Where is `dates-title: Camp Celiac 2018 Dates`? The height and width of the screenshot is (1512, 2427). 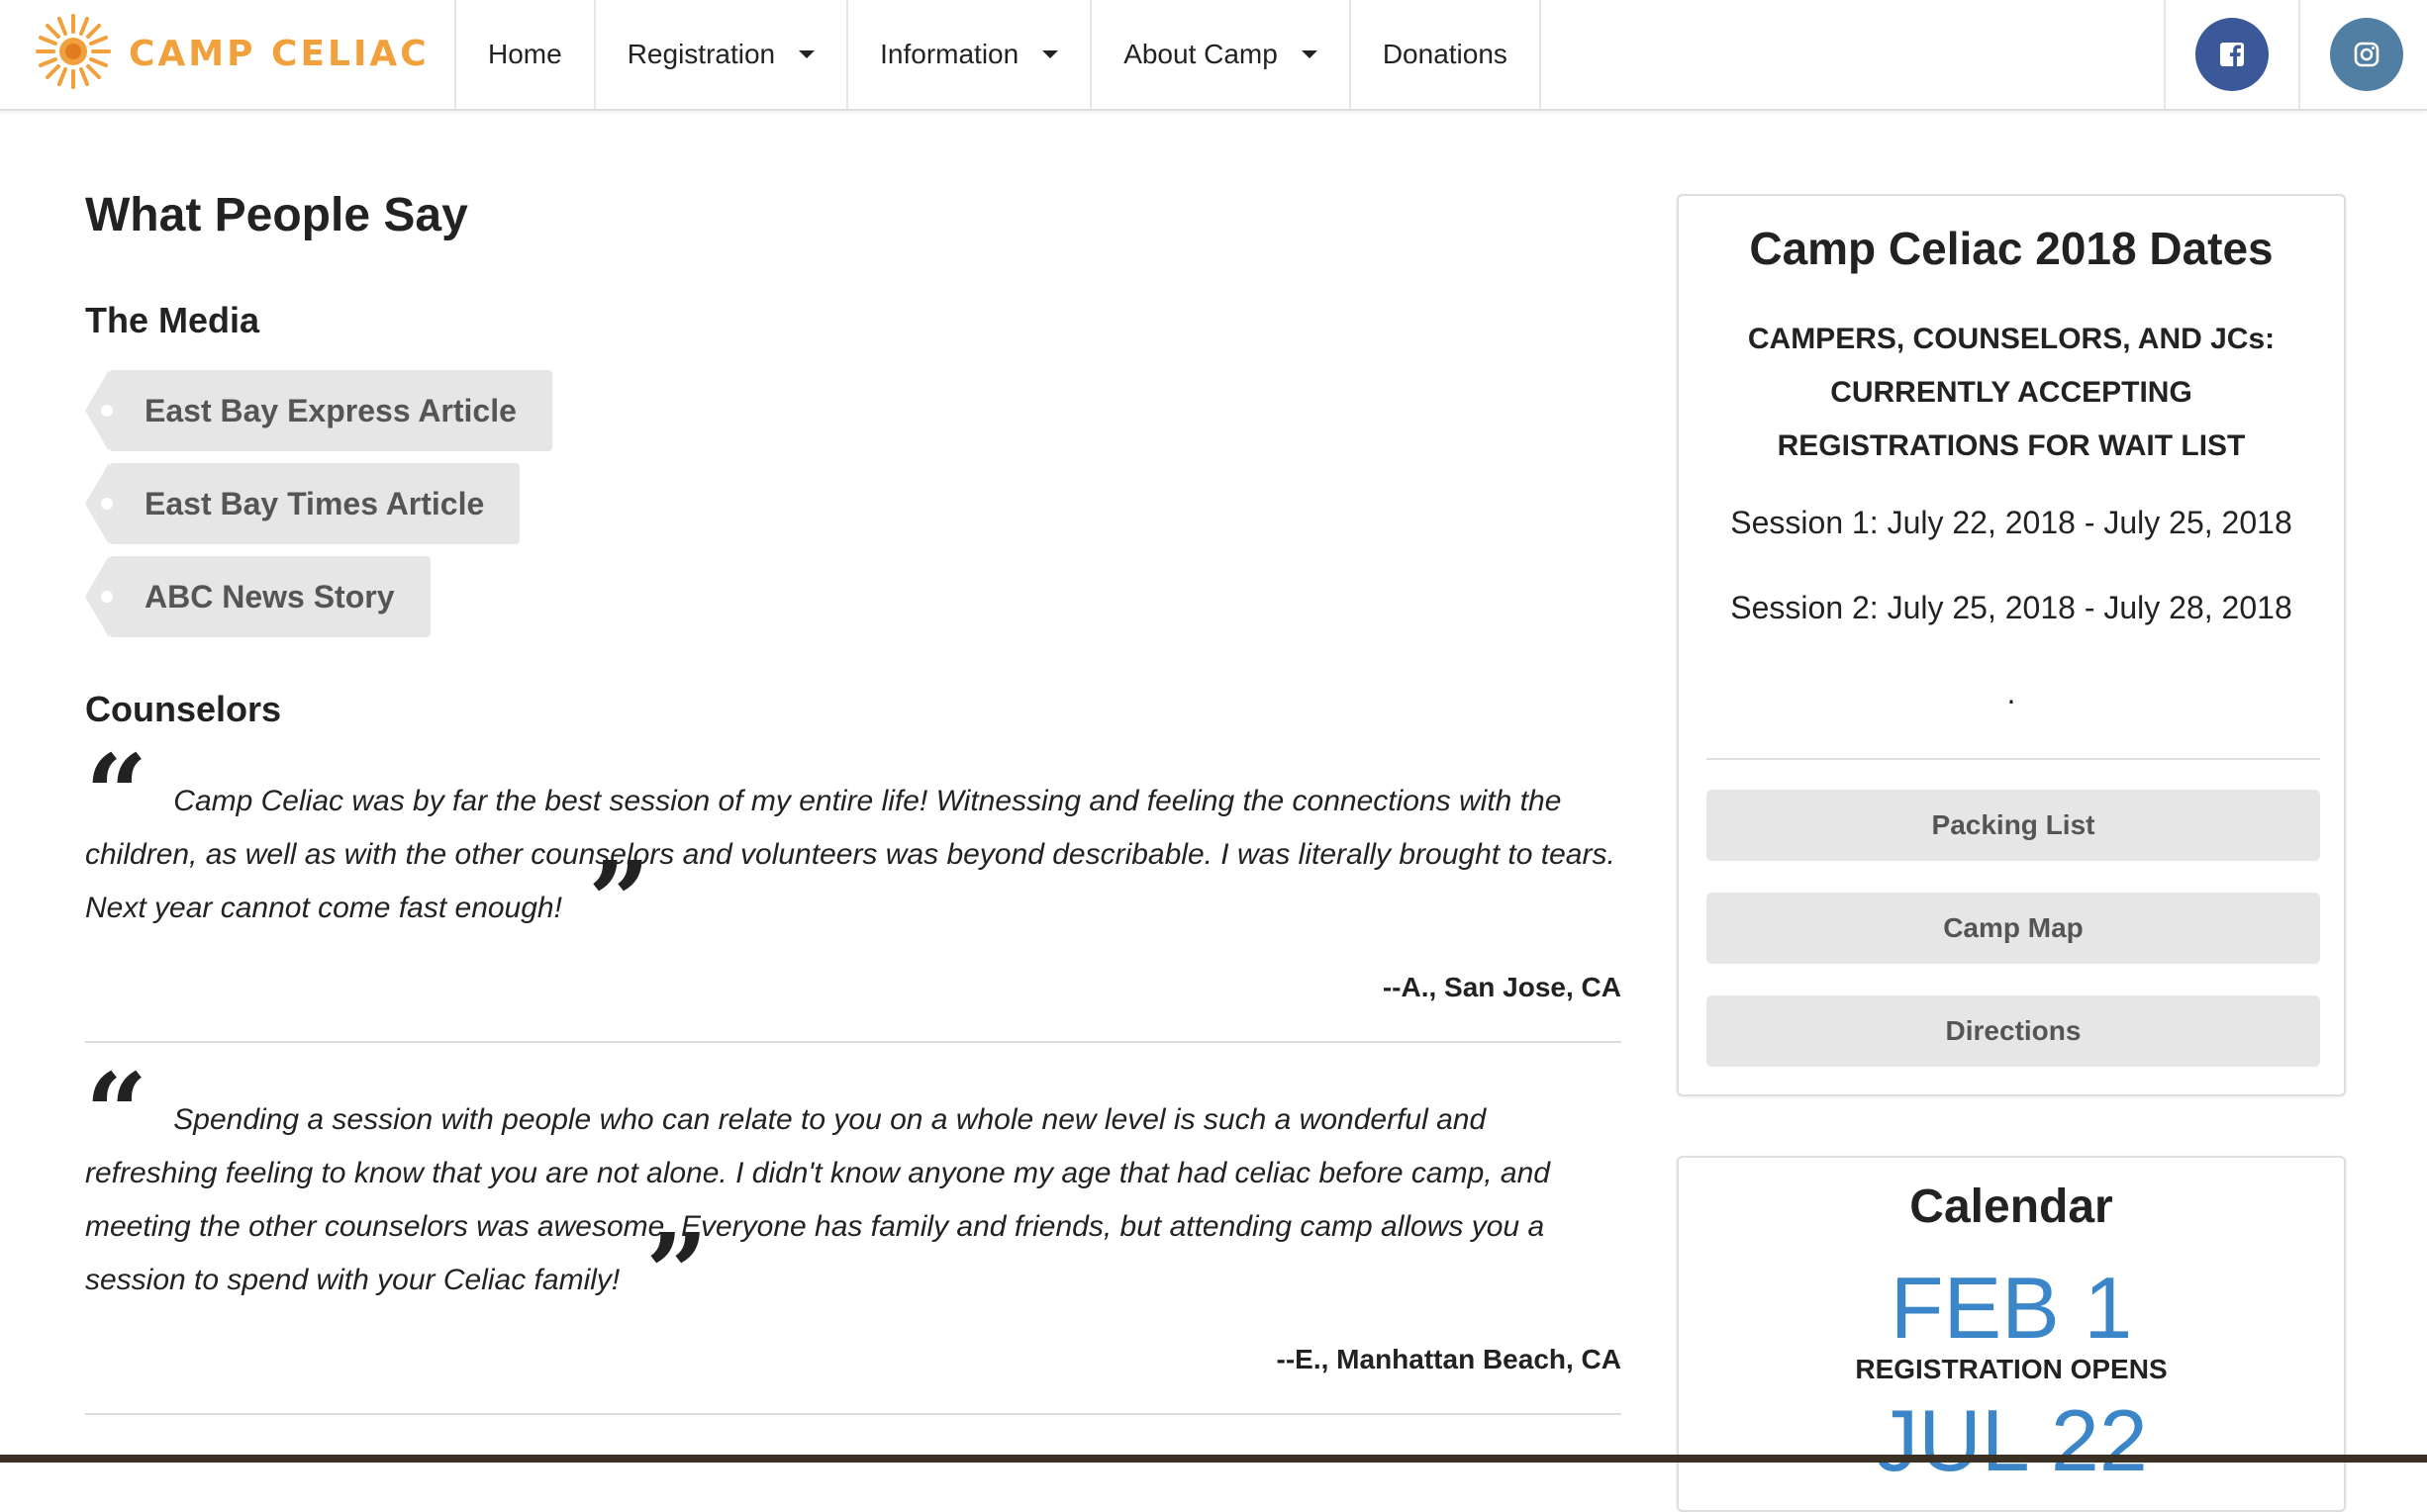 dates-title: Camp Celiac 2018 Dates is located at coordinates (2012, 249).